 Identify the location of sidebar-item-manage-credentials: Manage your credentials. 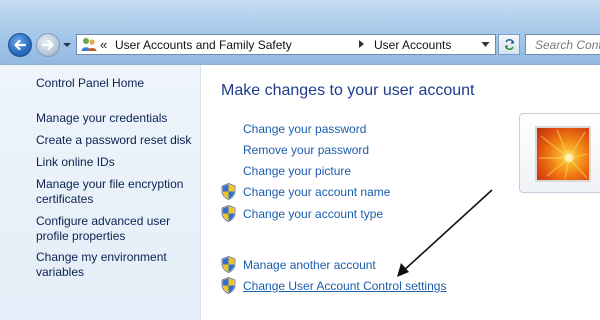
(116, 118).